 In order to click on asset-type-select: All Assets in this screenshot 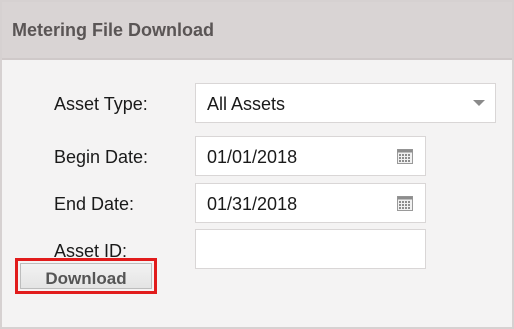, I will do `click(345, 103)`.